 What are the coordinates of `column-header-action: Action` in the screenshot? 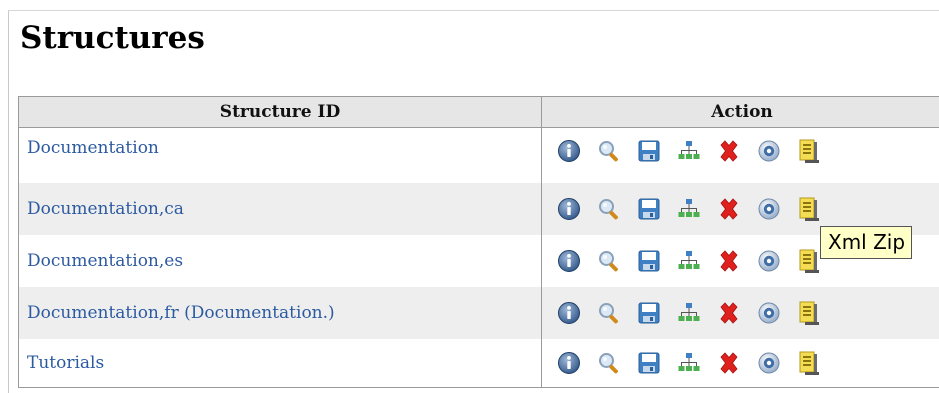 It's located at (740, 112).